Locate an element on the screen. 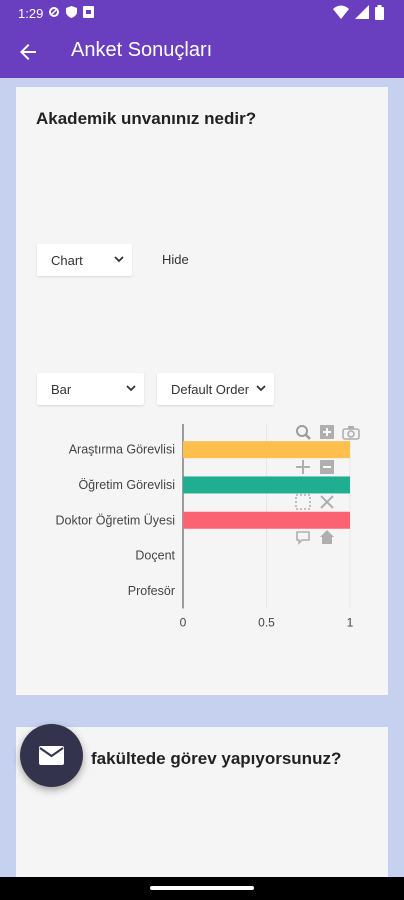 Image resolution: width=404 pixels, height=900 pixels. hover-compare-icon is located at coordinates (303, 538).